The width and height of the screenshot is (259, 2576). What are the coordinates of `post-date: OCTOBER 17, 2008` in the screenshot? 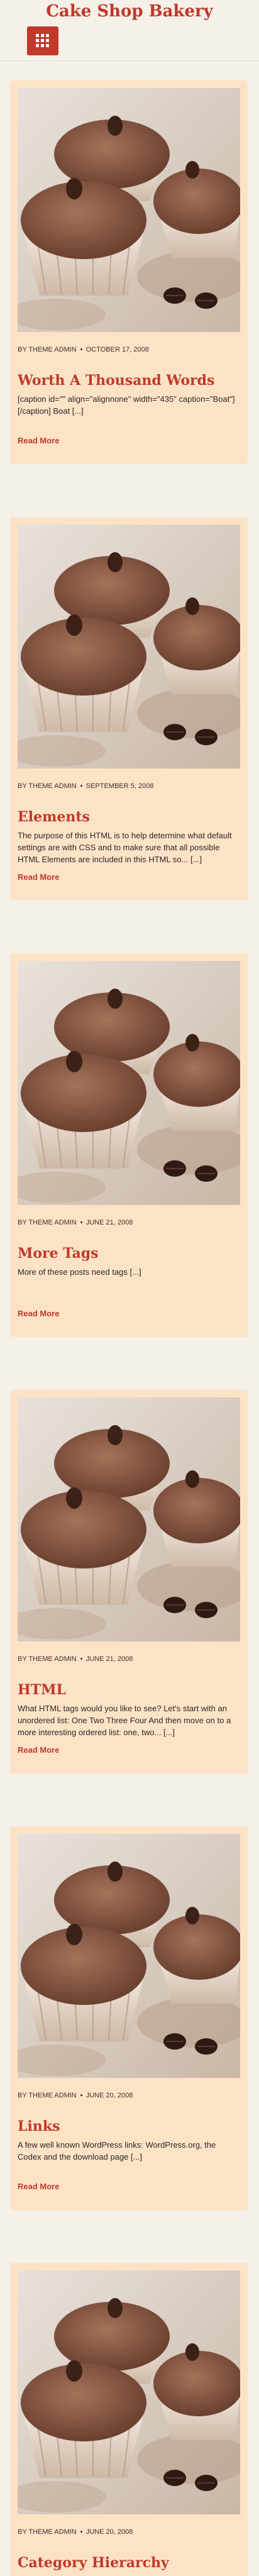 It's located at (117, 349).